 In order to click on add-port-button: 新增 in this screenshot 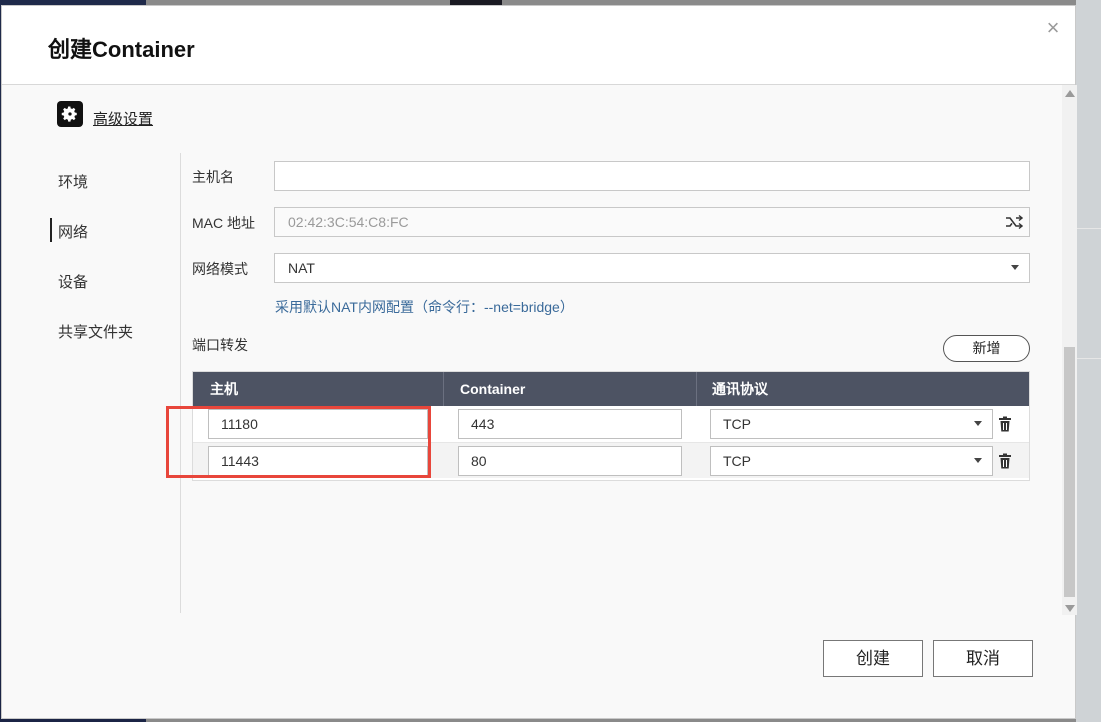, I will do `click(986, 348)`.